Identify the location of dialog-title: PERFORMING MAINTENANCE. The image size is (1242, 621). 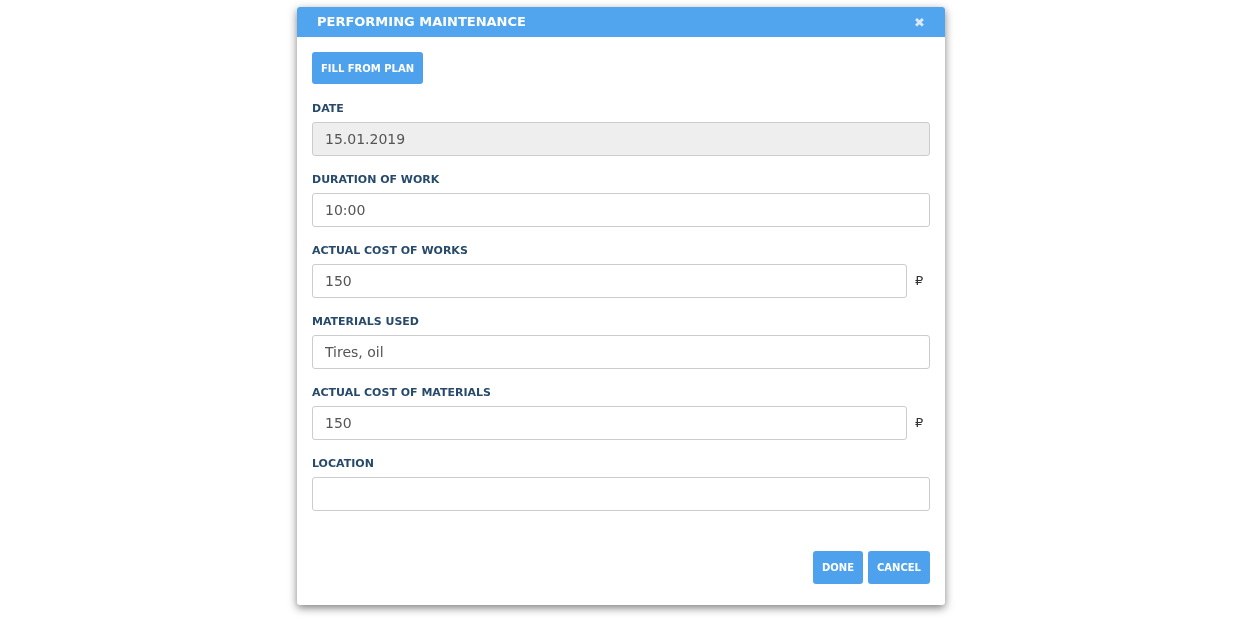
(421, 22).